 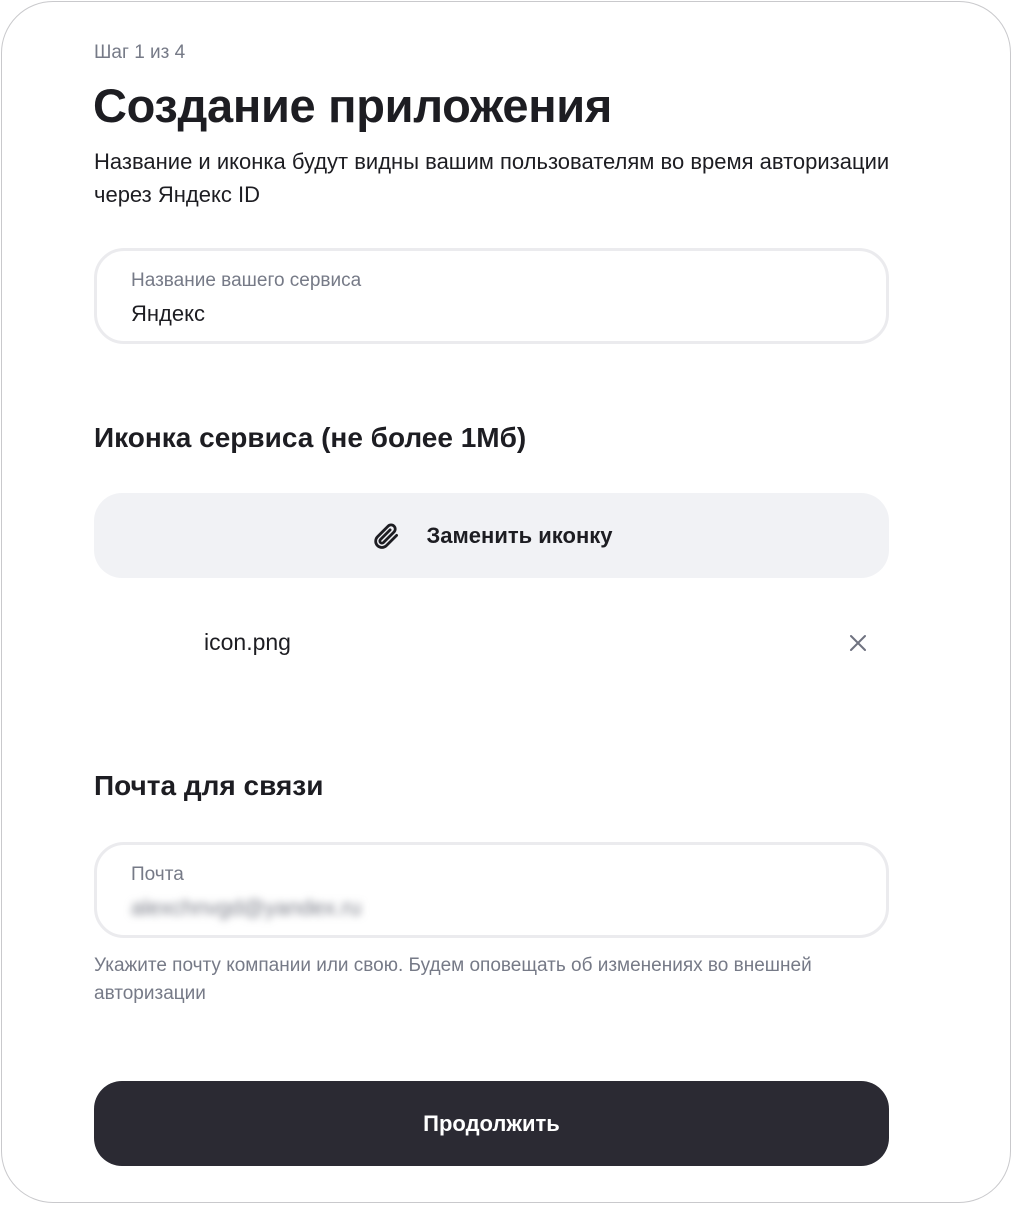 I want to click on replace-icon-button: Заменить иконку, so click(x=491, y=535).